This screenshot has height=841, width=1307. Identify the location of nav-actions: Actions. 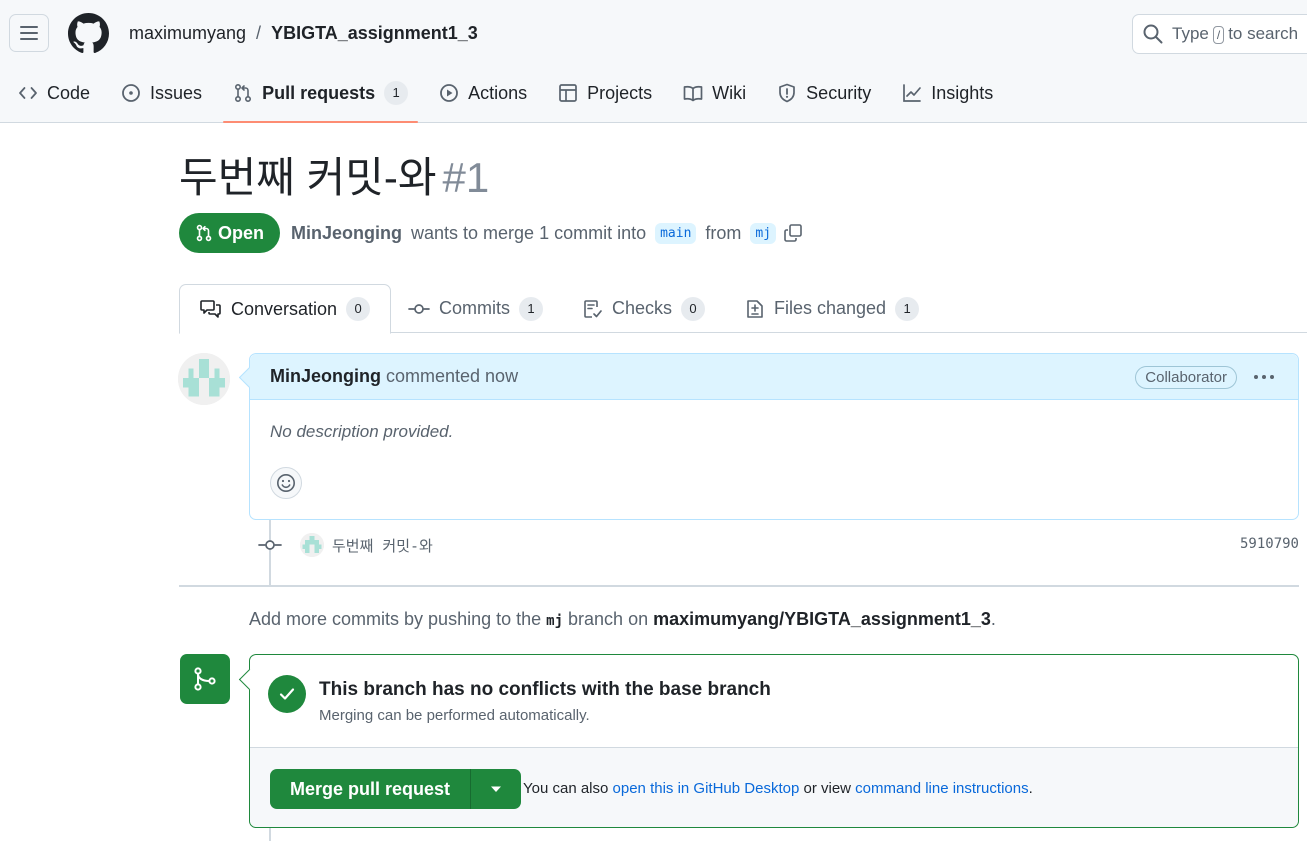
(483, 93).